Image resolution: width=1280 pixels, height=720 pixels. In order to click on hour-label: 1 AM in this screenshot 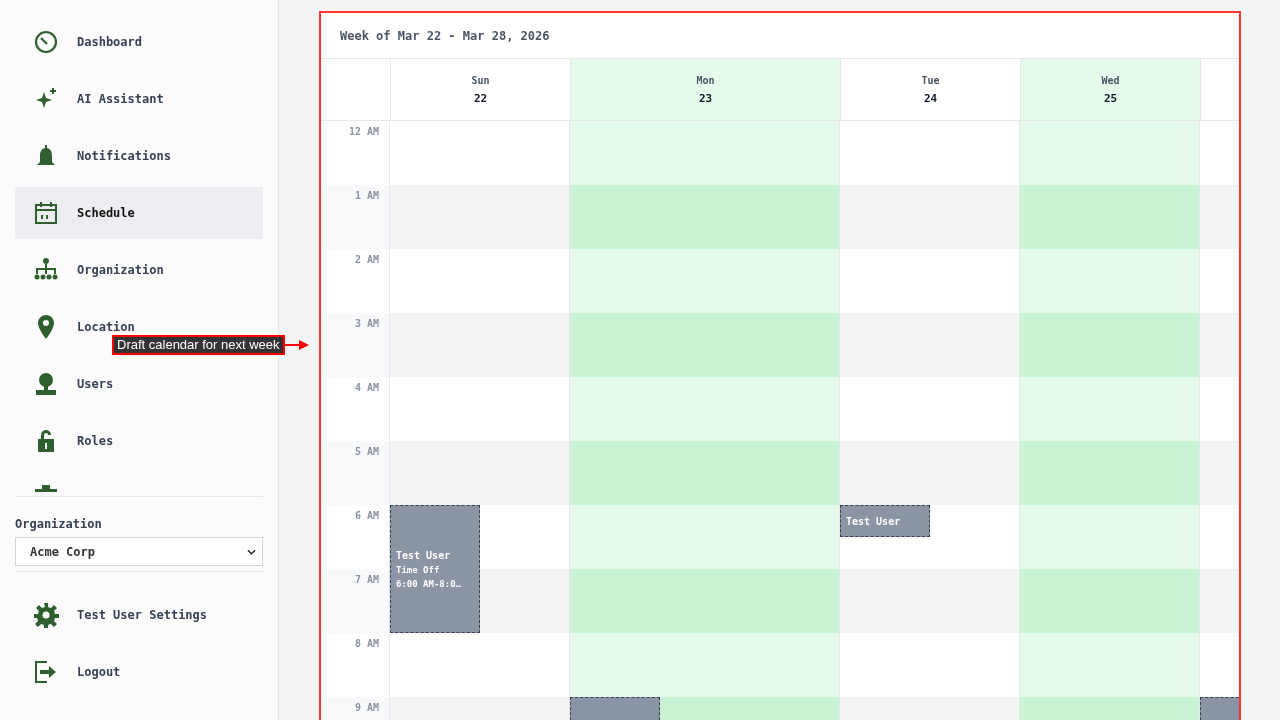, I will do `click(355, 217)`.